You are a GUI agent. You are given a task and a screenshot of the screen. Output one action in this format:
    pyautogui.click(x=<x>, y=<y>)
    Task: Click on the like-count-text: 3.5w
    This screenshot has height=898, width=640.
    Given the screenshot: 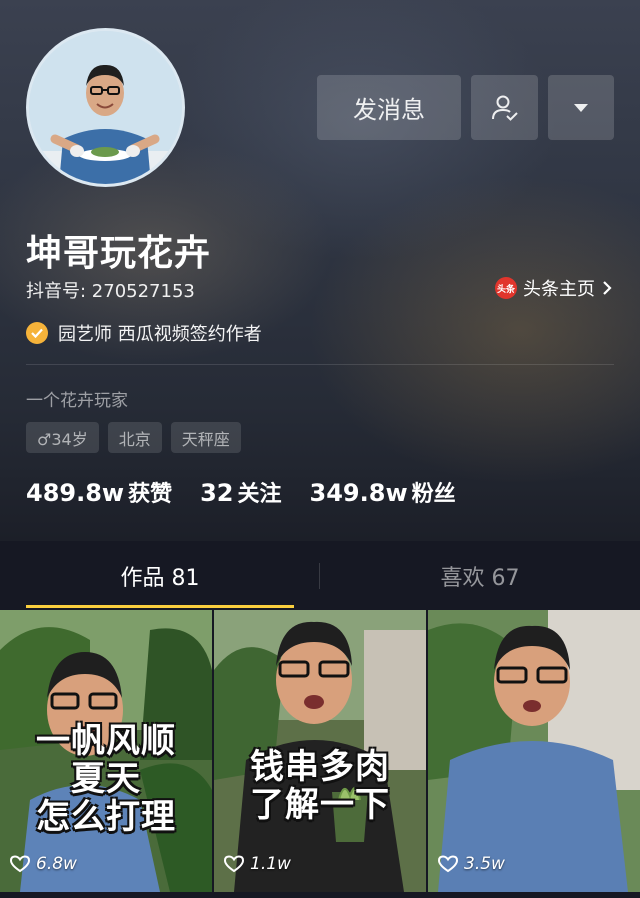 What is the action you would take?
    pyautogui.click(x=484, y=864)
    